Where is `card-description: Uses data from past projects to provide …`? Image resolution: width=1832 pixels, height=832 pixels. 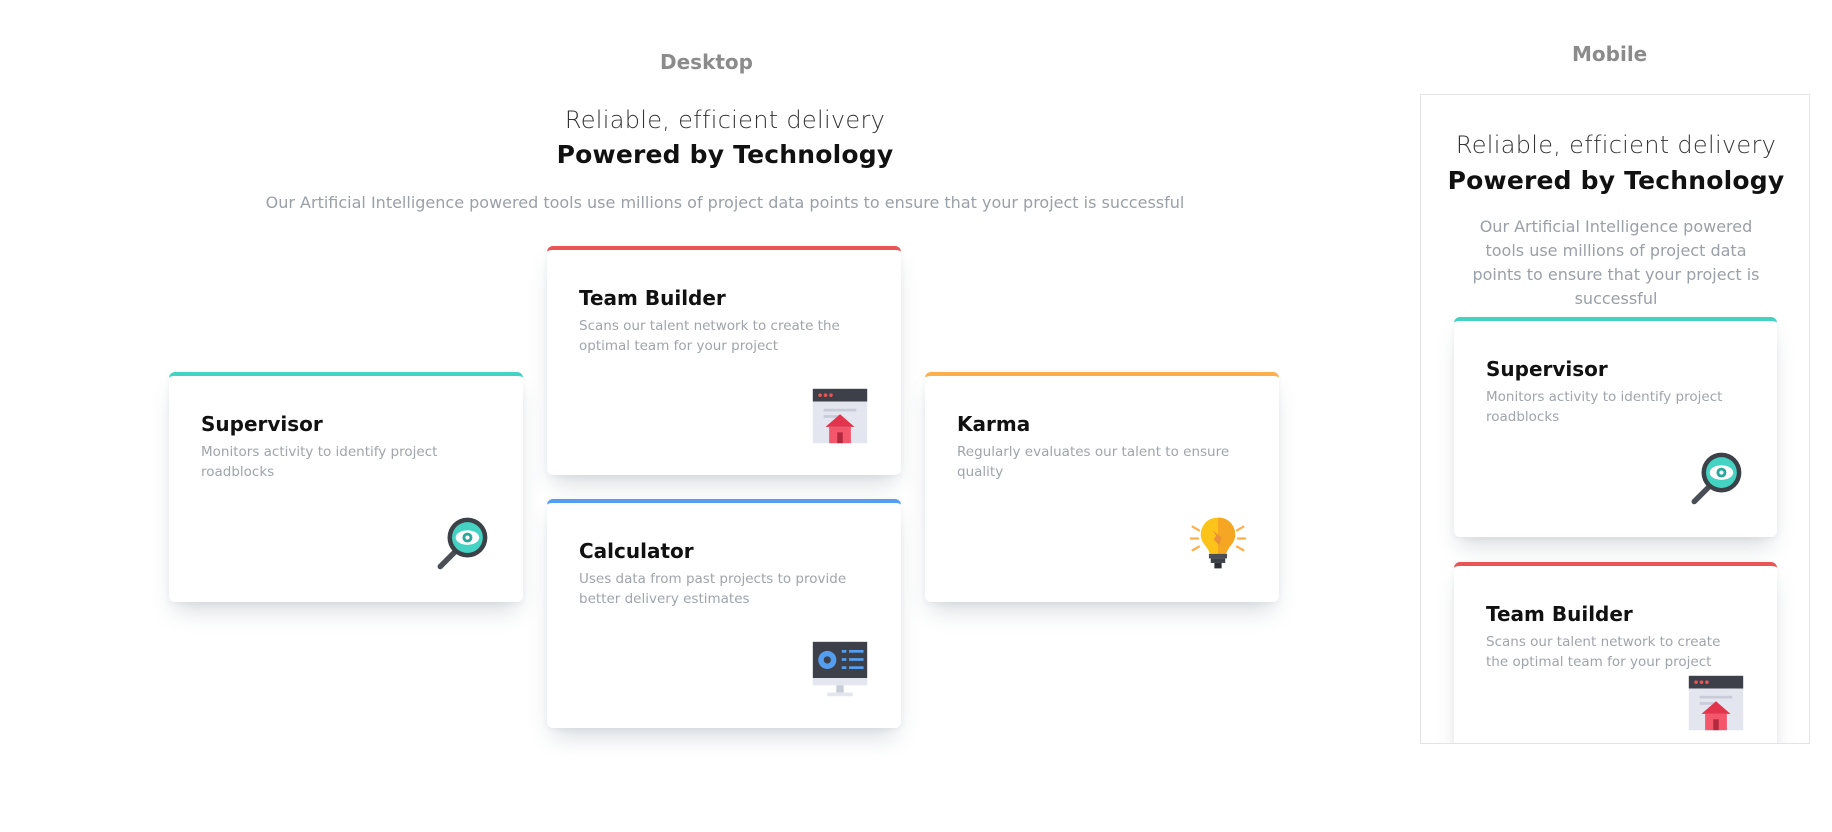
card-description: Uses data from past projects to provide … is located at coordinates (713, 589).